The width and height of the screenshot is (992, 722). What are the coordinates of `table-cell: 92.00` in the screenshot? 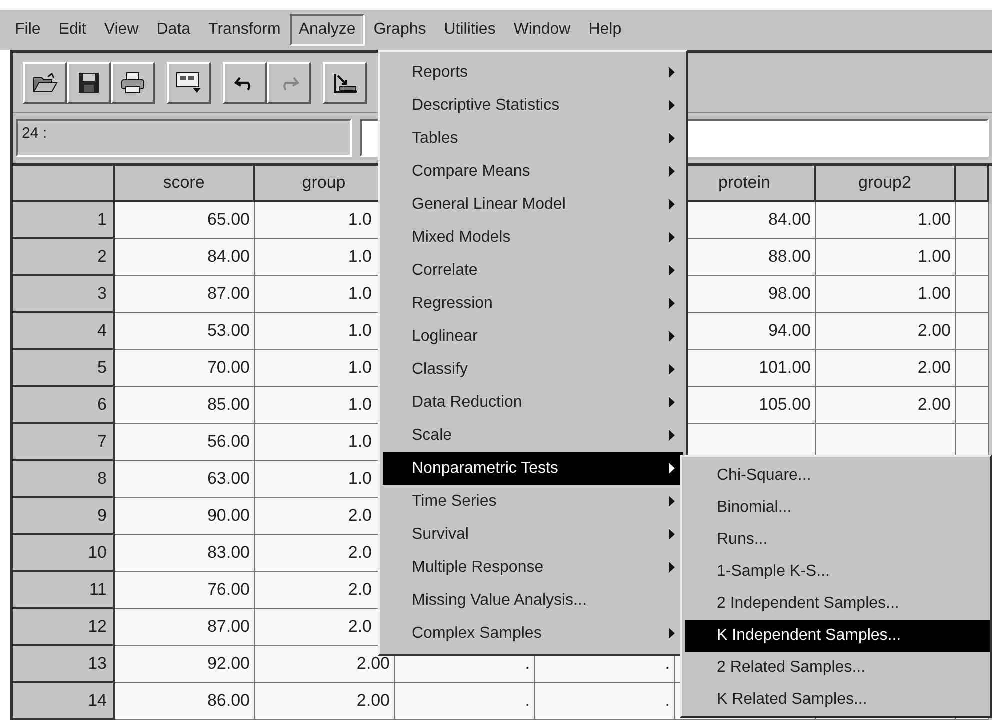 It's located at (185, 664).